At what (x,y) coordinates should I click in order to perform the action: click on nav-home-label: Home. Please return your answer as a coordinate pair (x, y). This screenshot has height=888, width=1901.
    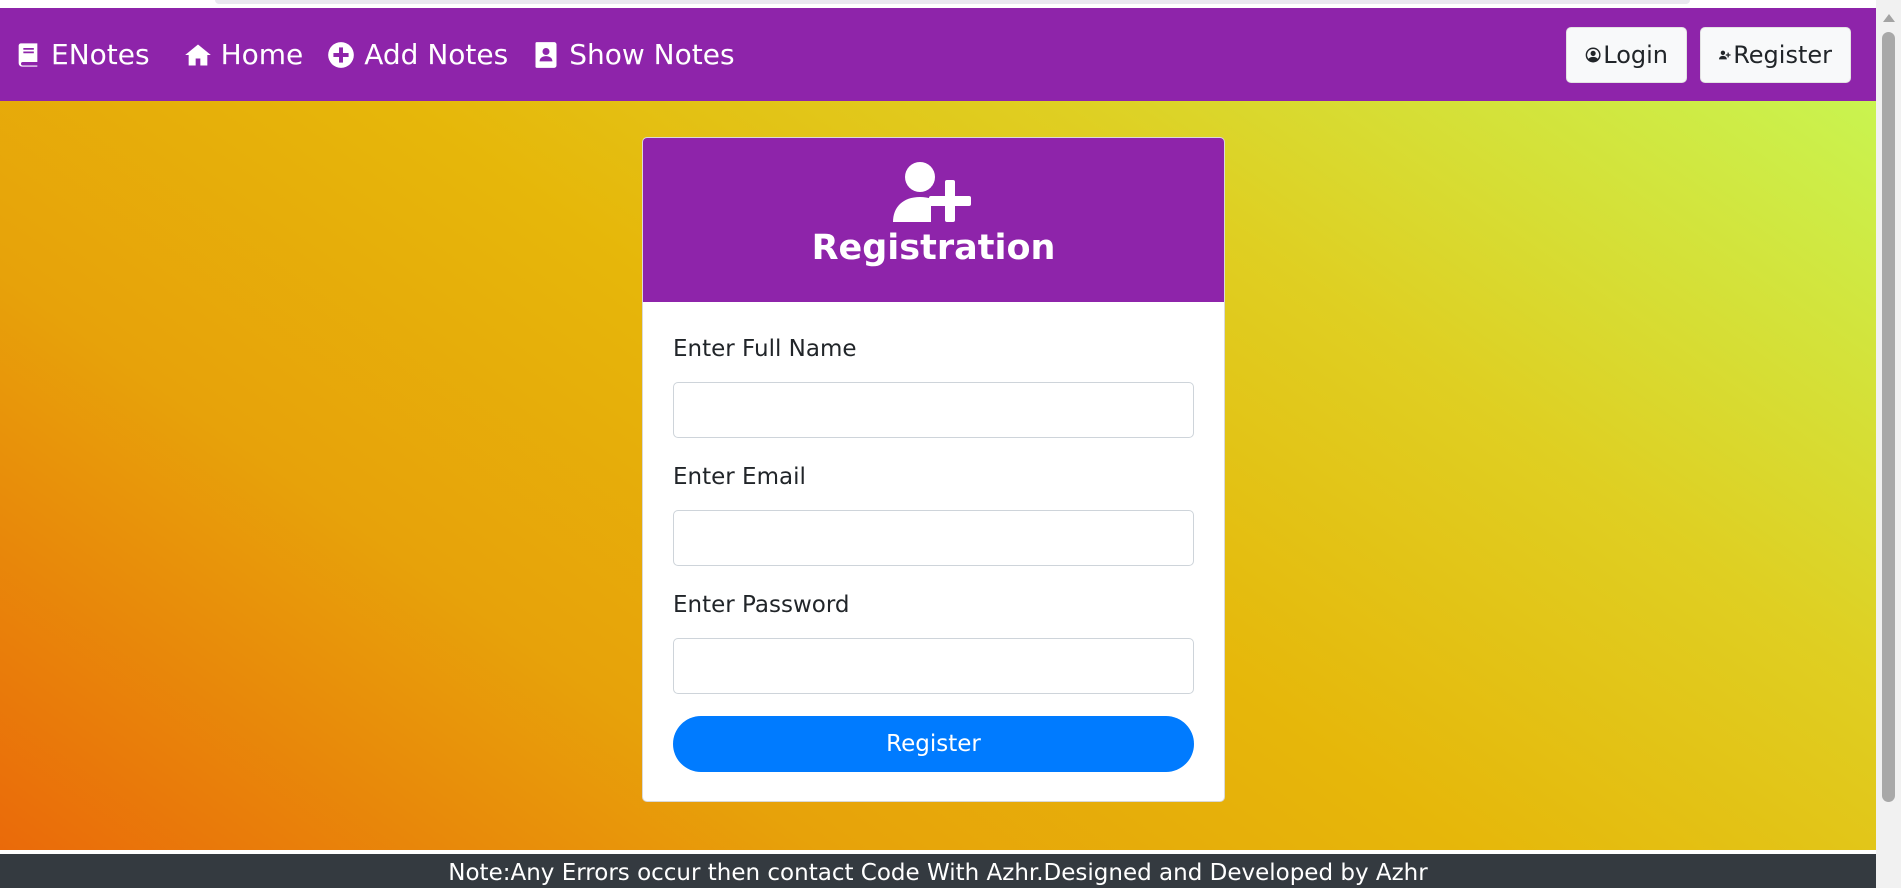
    Looking at the image, I should click on (262, 54).